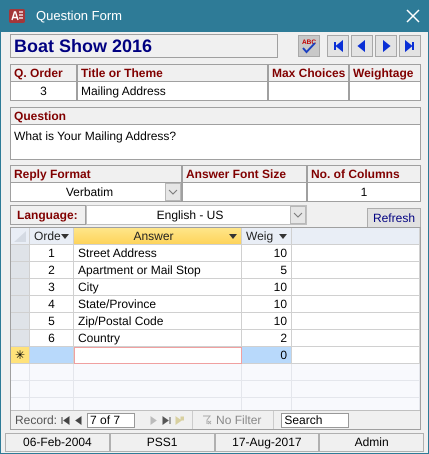  I want to click on table-cell: 3, so click(52, 287).